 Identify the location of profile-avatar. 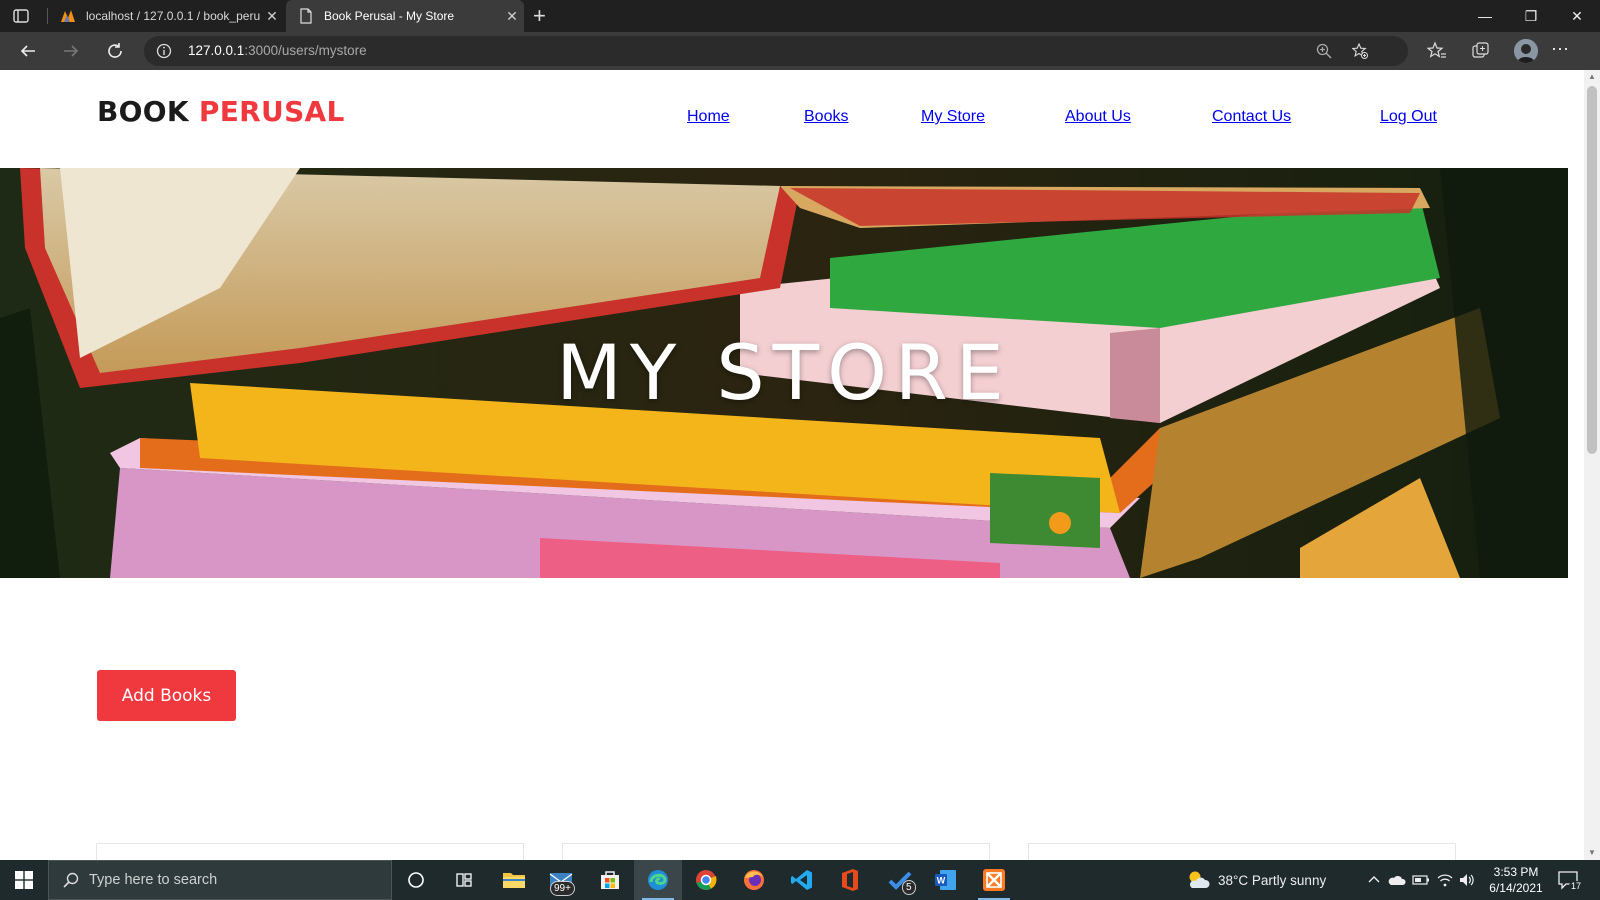
(1526, 51).